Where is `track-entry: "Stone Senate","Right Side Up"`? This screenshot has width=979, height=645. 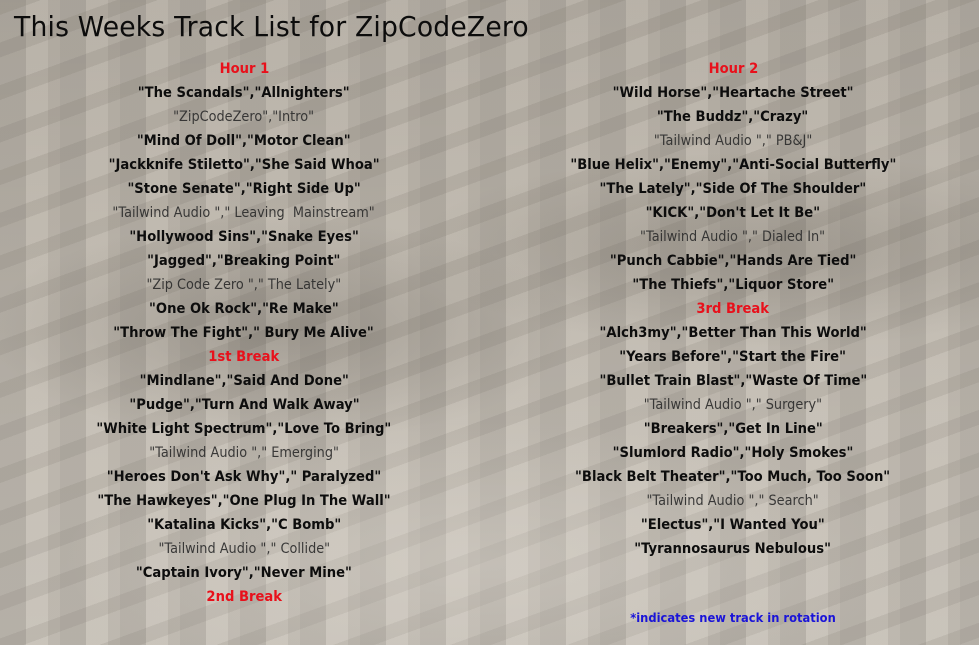 track-entry: "Stone Senate","Right Side Up" is located at coordinates (244, 189).